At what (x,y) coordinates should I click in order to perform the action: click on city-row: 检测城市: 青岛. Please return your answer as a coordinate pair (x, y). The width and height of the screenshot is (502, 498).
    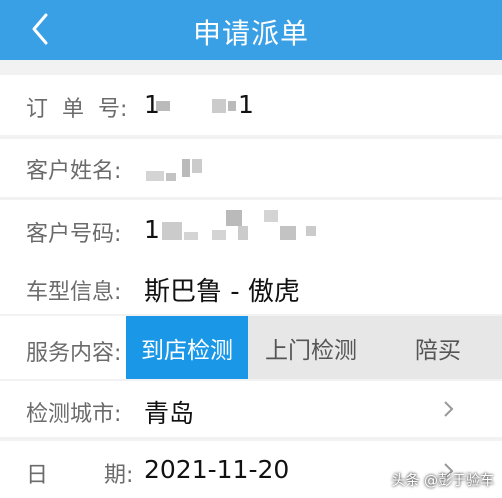
    Looking at the image, I should click on (251, 409).